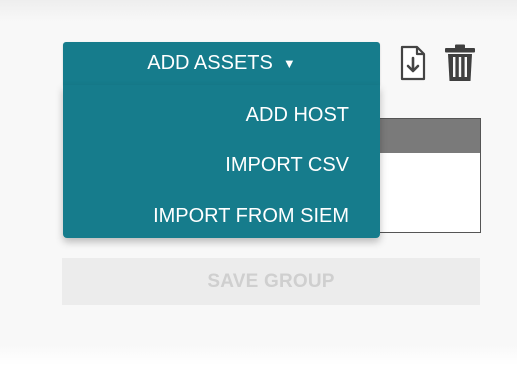 This screenshot has width=517, height=365. I want to click on download-file-icon, so click(413, 63).